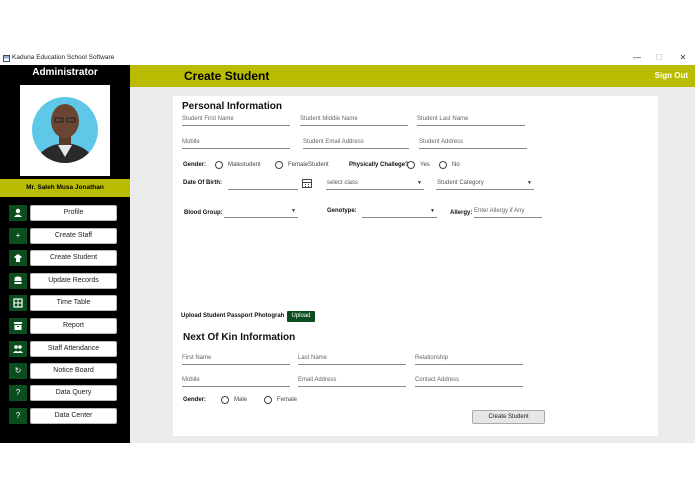 This screenshot has width=695, height=494. What do you see at coordinates (471, 120) in the screenshot?
I see `student-last-name-field: Student Last Name` at bounding box center [471, 120].